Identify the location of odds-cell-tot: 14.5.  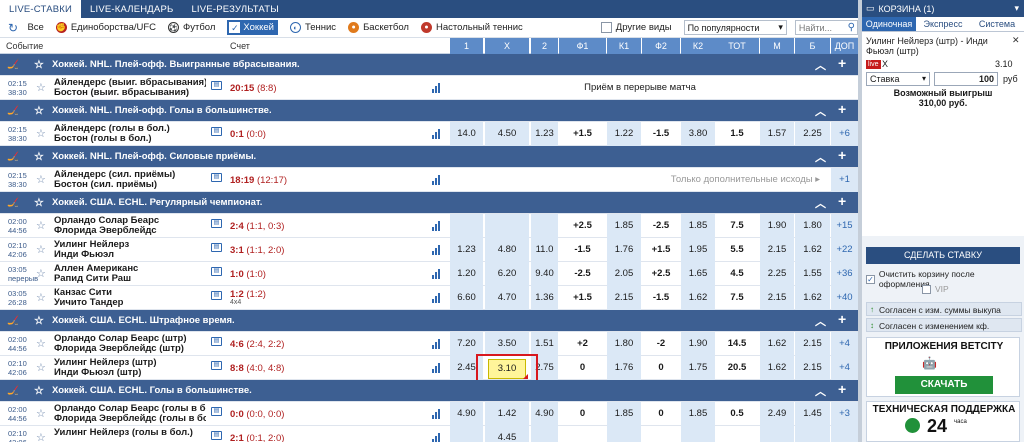
(737, 344).